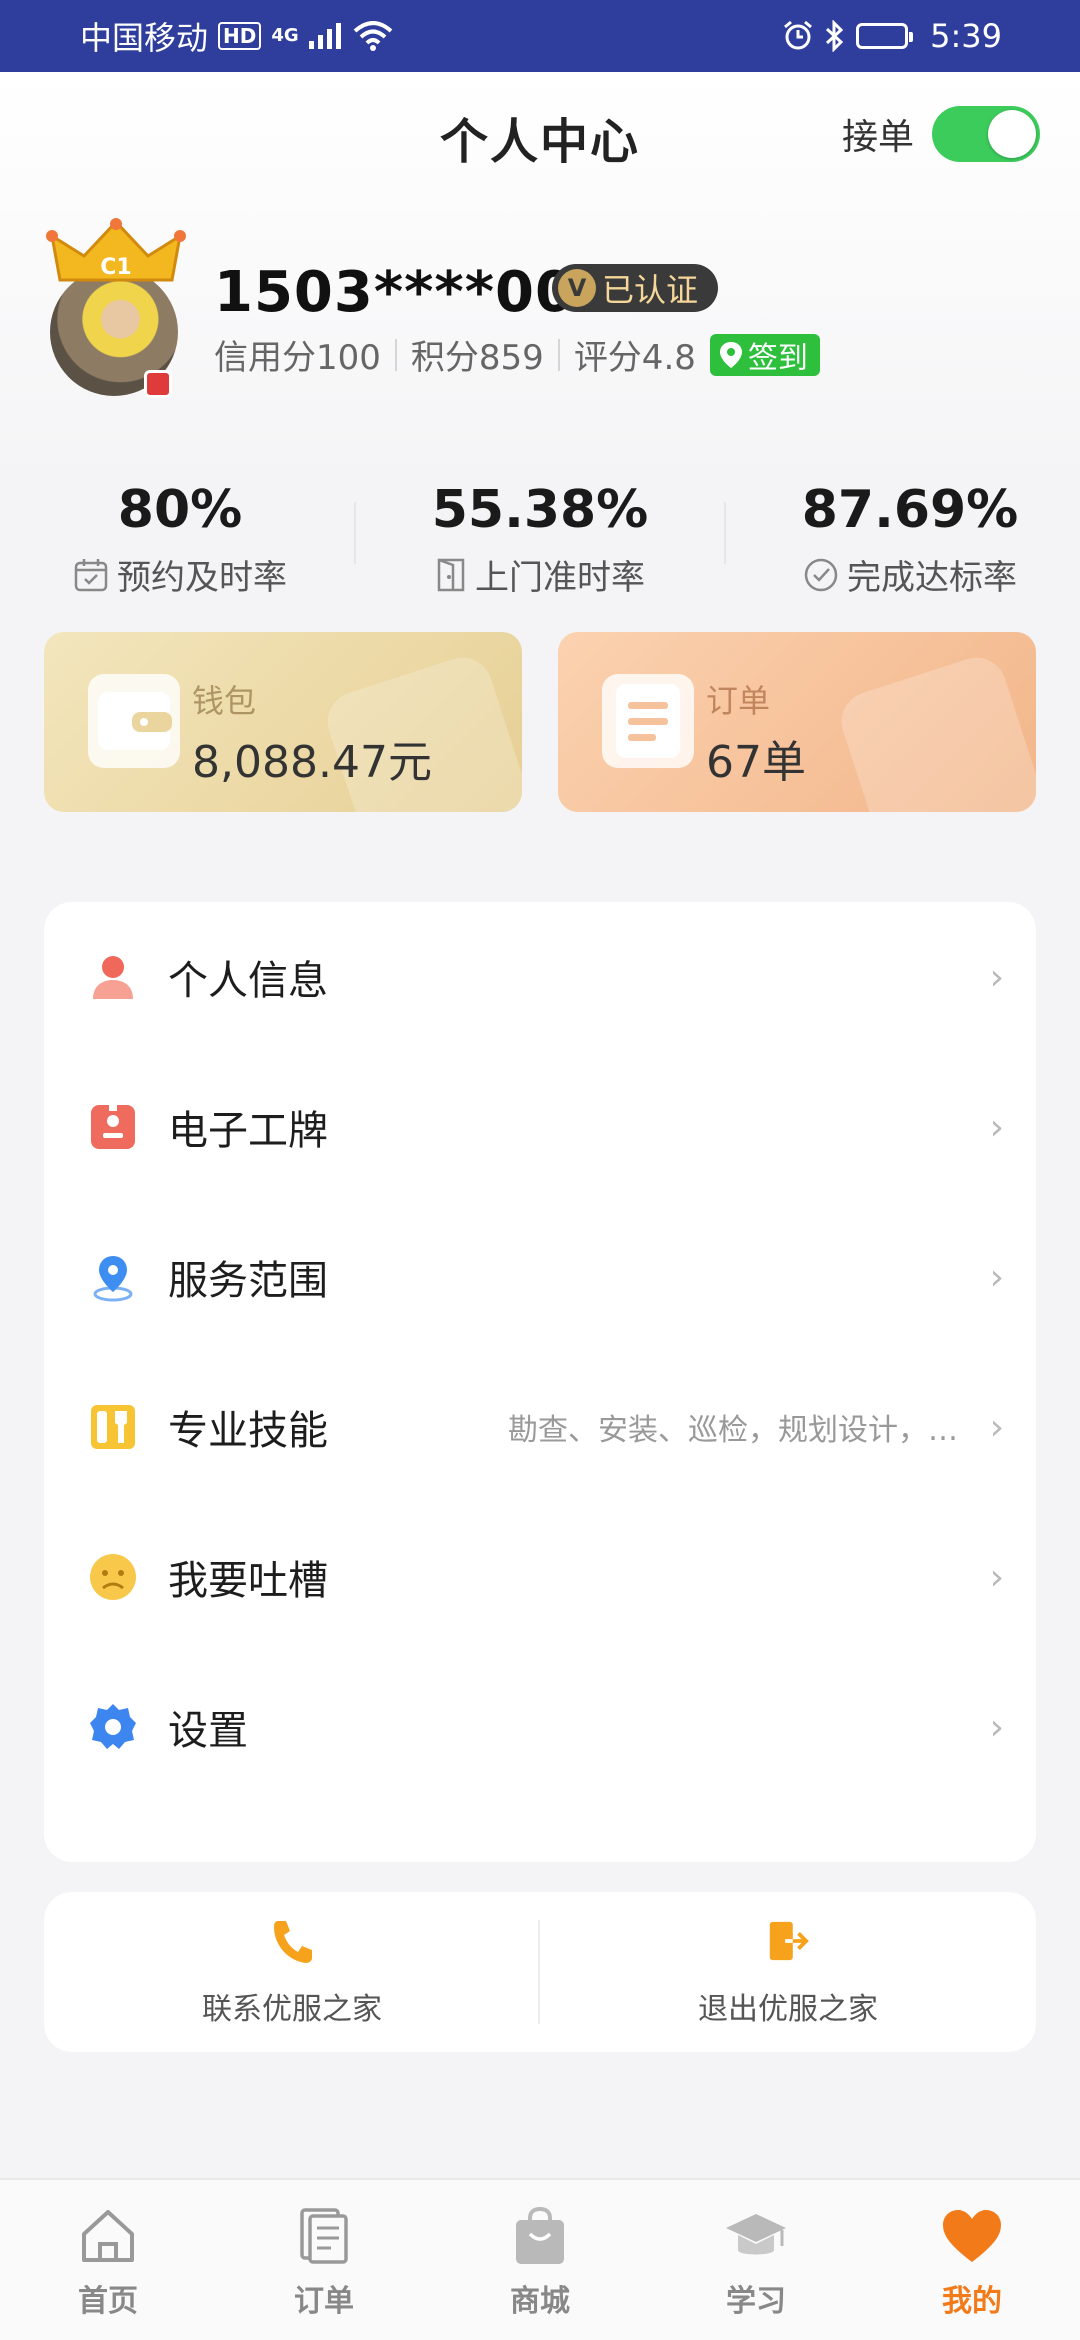 Image resolution: width=1080 pixels, height=2340 pixels. I want to click on bluetooth-icon, so click(835, 36).